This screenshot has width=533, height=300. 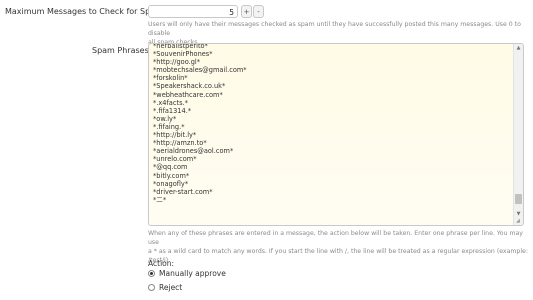 I want to click on phrase-line: *mobtechsales@gmail.com*, so click(x=200, y=70).